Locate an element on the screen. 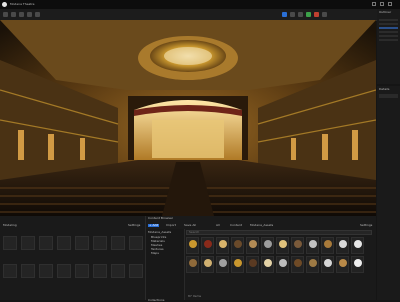 Image resolution: width=400 pixels, height=302 pixels. content-icon is located at coordinates (21, 14).